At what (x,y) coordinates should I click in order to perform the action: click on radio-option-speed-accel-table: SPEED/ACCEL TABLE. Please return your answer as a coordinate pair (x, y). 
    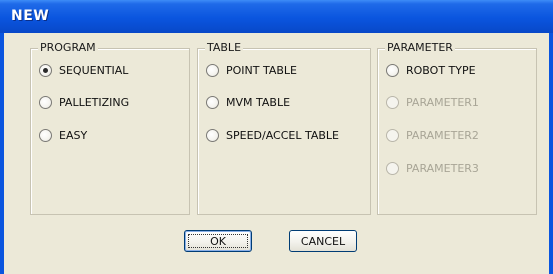
    Looking at the image, I should click on (272, 135).